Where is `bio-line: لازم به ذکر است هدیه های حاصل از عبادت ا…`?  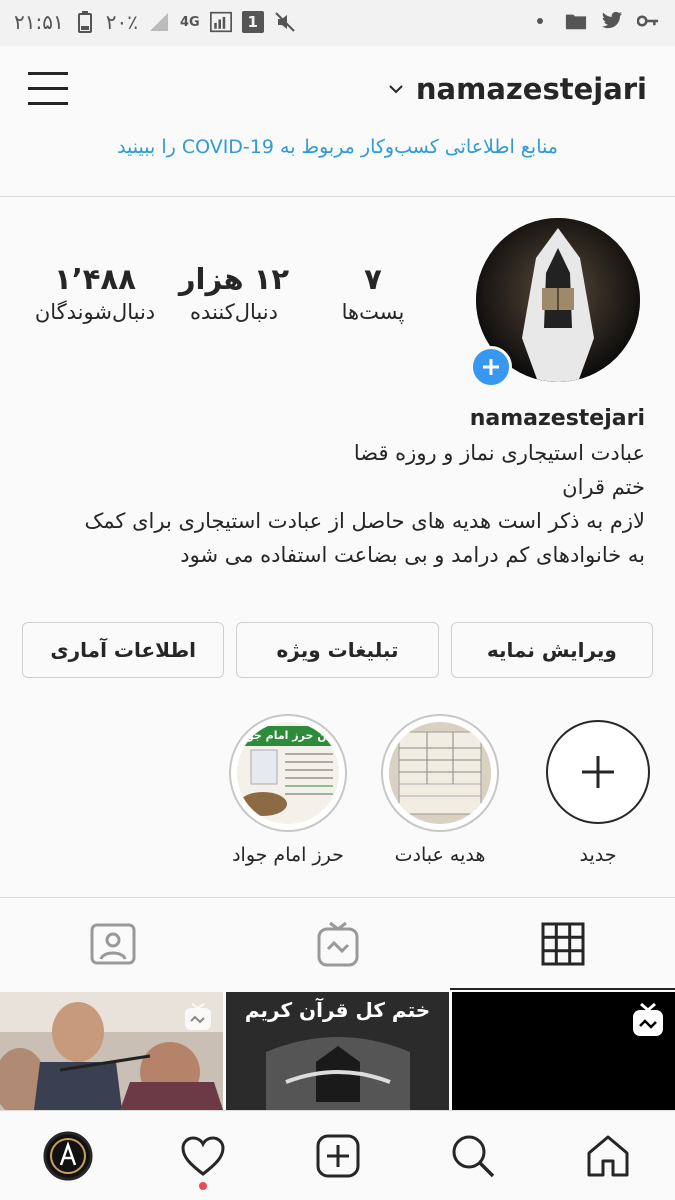
bio-line: لازم به ذکر است هدیه های حاصل از عبادت ا… is located at coordinates (365, 521).